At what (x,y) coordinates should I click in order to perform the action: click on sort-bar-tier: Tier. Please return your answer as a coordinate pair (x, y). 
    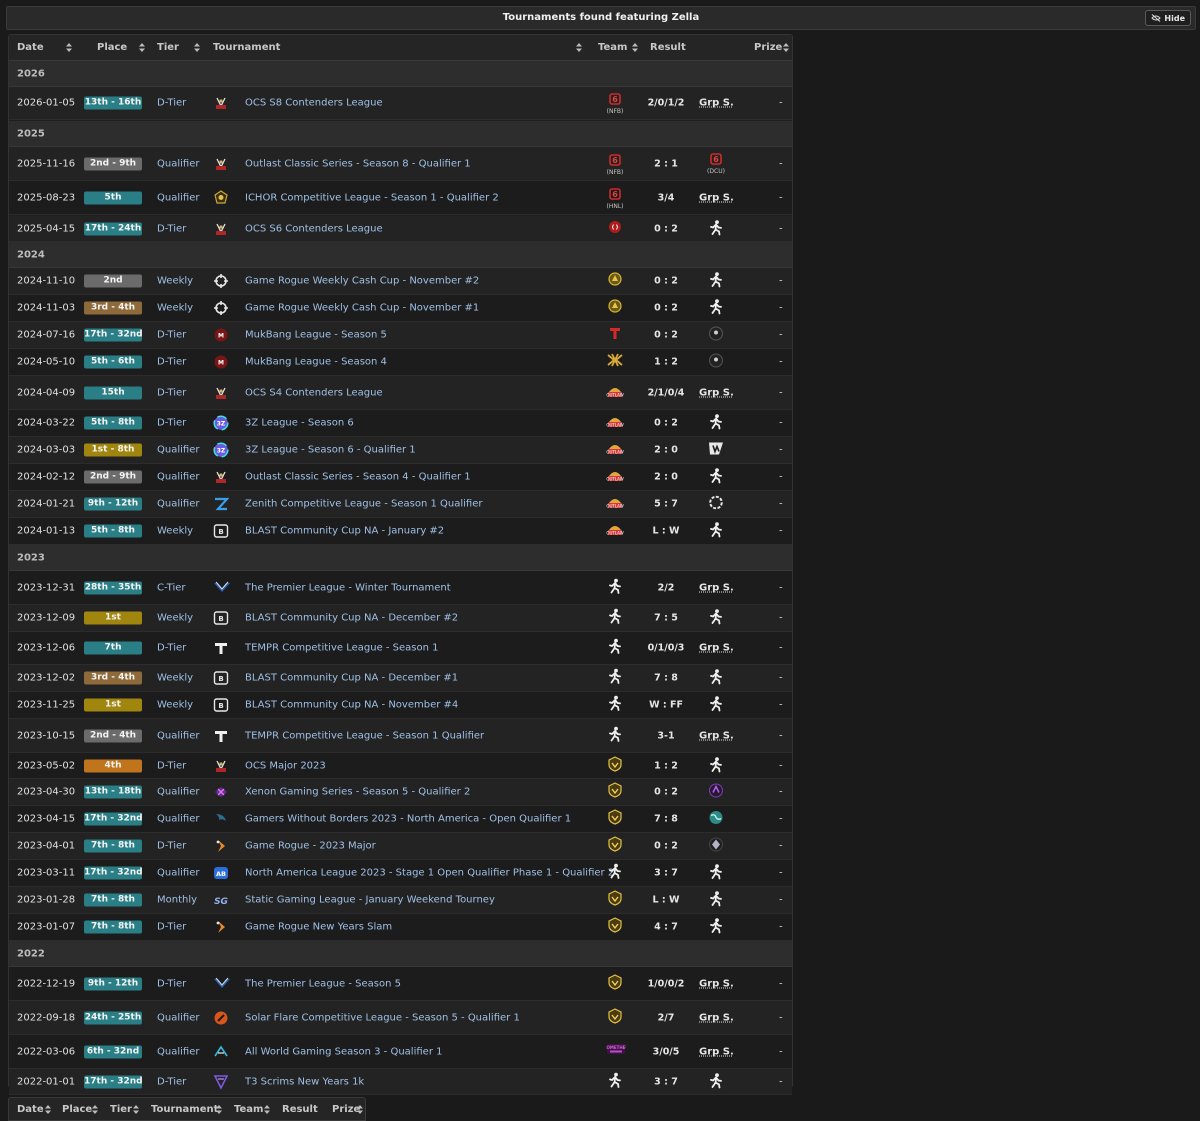
    Looking at the image, I should click on (121, 1109).